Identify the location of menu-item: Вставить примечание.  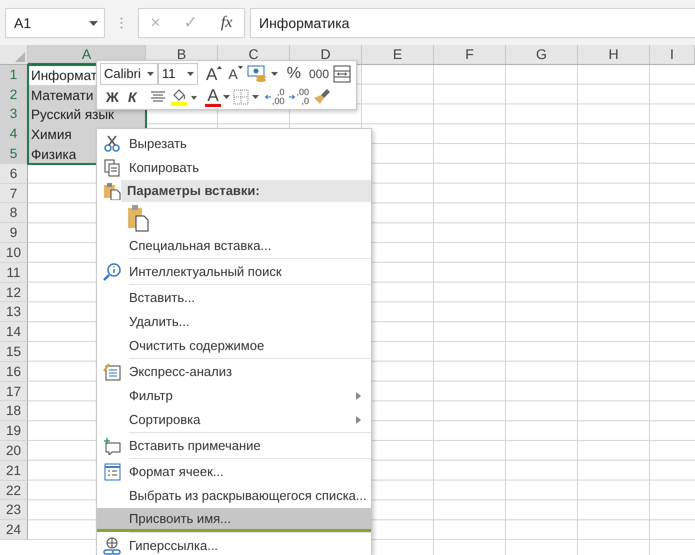
(234, 446).